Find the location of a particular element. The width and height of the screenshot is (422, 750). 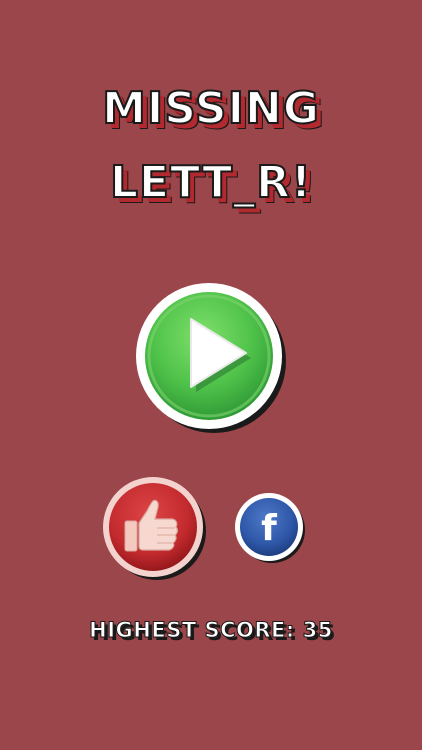

facebook-icon: f is located at coordinates (270, 528).